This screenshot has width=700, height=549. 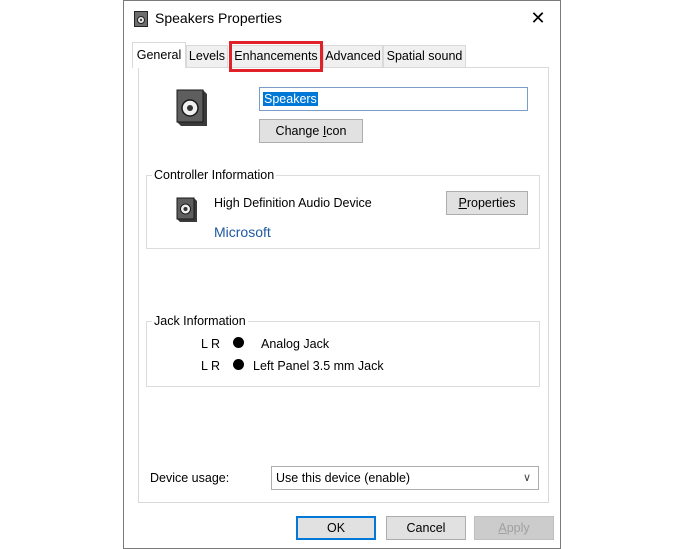 What do you see at coordinates (336, 528) in the screenshot?
I see `ok-button: OK` at bounding box center [336, 528].